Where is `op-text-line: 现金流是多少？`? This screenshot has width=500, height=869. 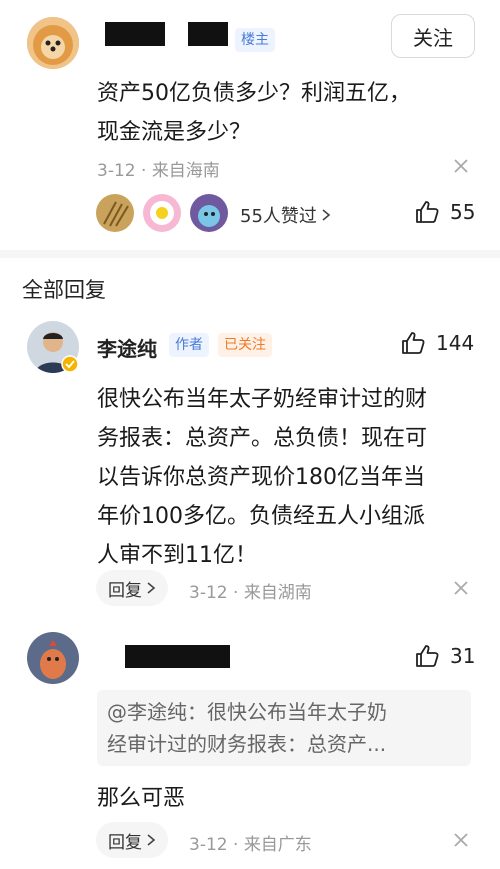 op-text-line: 现金流是多少？ is located at coordinates (174, 132).